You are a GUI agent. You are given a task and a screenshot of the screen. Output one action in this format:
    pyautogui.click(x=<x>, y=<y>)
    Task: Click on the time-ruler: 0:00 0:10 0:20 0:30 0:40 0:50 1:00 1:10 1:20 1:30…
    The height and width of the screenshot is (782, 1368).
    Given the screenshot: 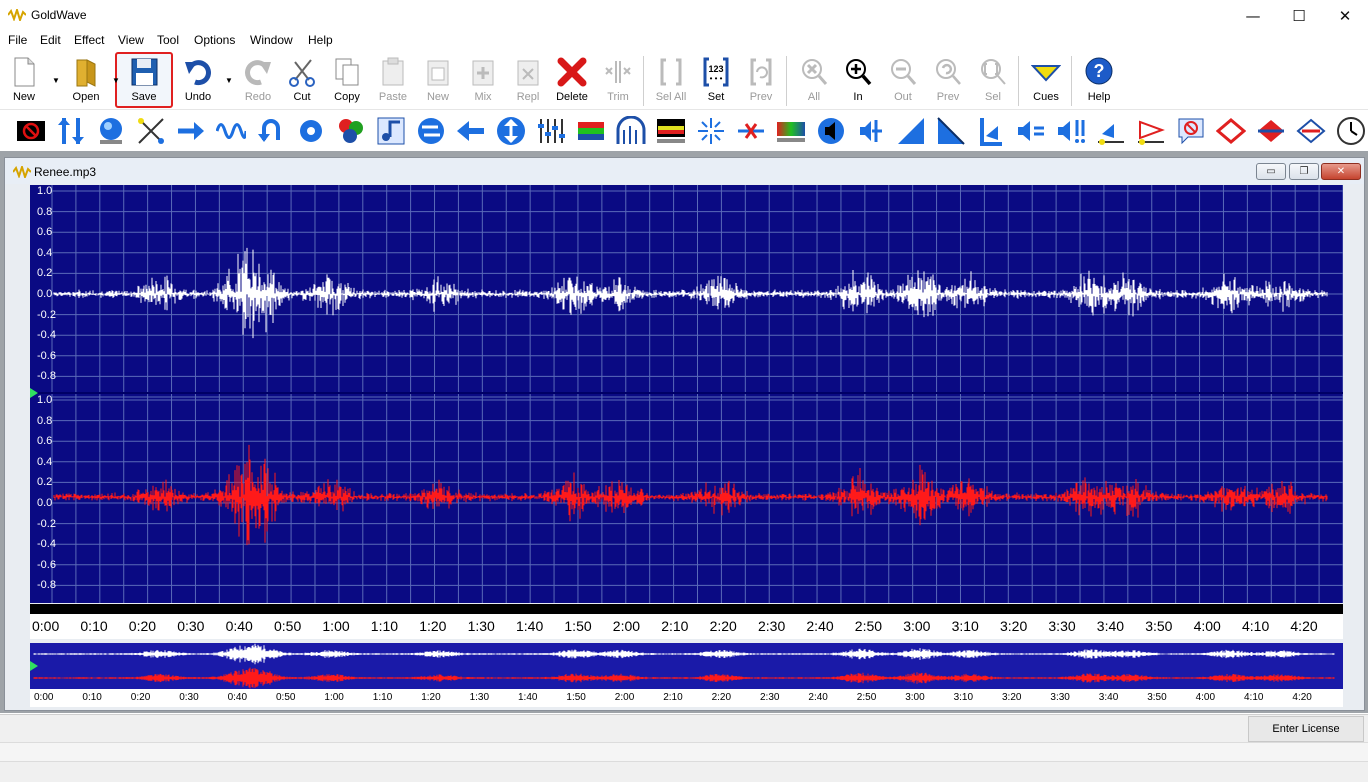 What is the action you would take?
    pyautogui.click(x=686, y=621)
    